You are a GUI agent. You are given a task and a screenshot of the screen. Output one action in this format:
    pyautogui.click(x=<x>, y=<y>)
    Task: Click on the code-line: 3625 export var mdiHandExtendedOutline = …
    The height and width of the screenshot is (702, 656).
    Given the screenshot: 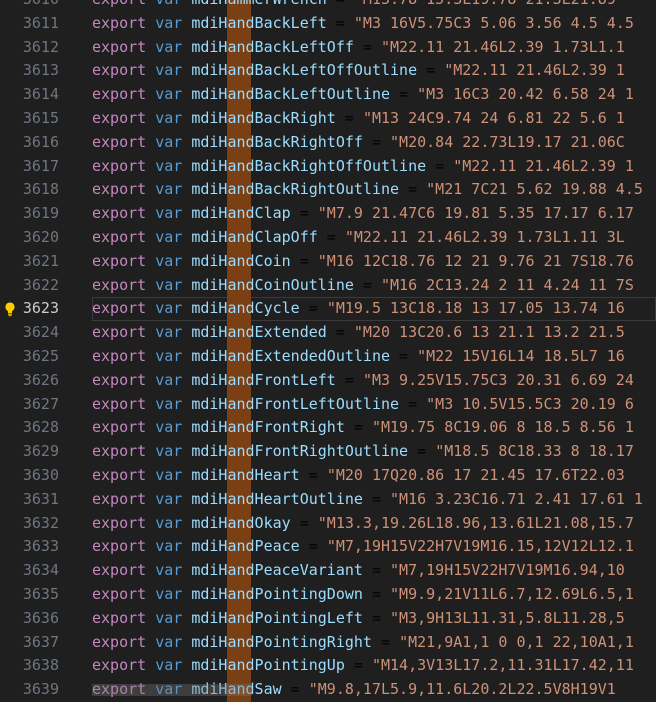 What is the action you would take?
    pyautogui.click(x=328, y=356)
    